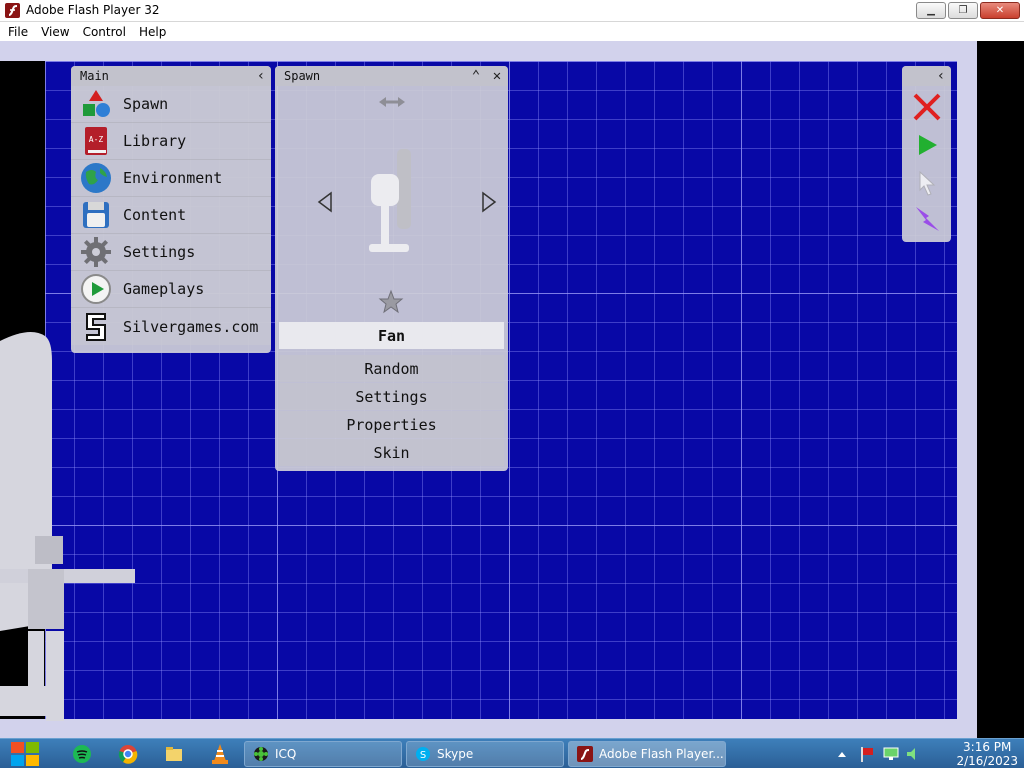  I want to click on close-button: ✕, so click(1000, 10).